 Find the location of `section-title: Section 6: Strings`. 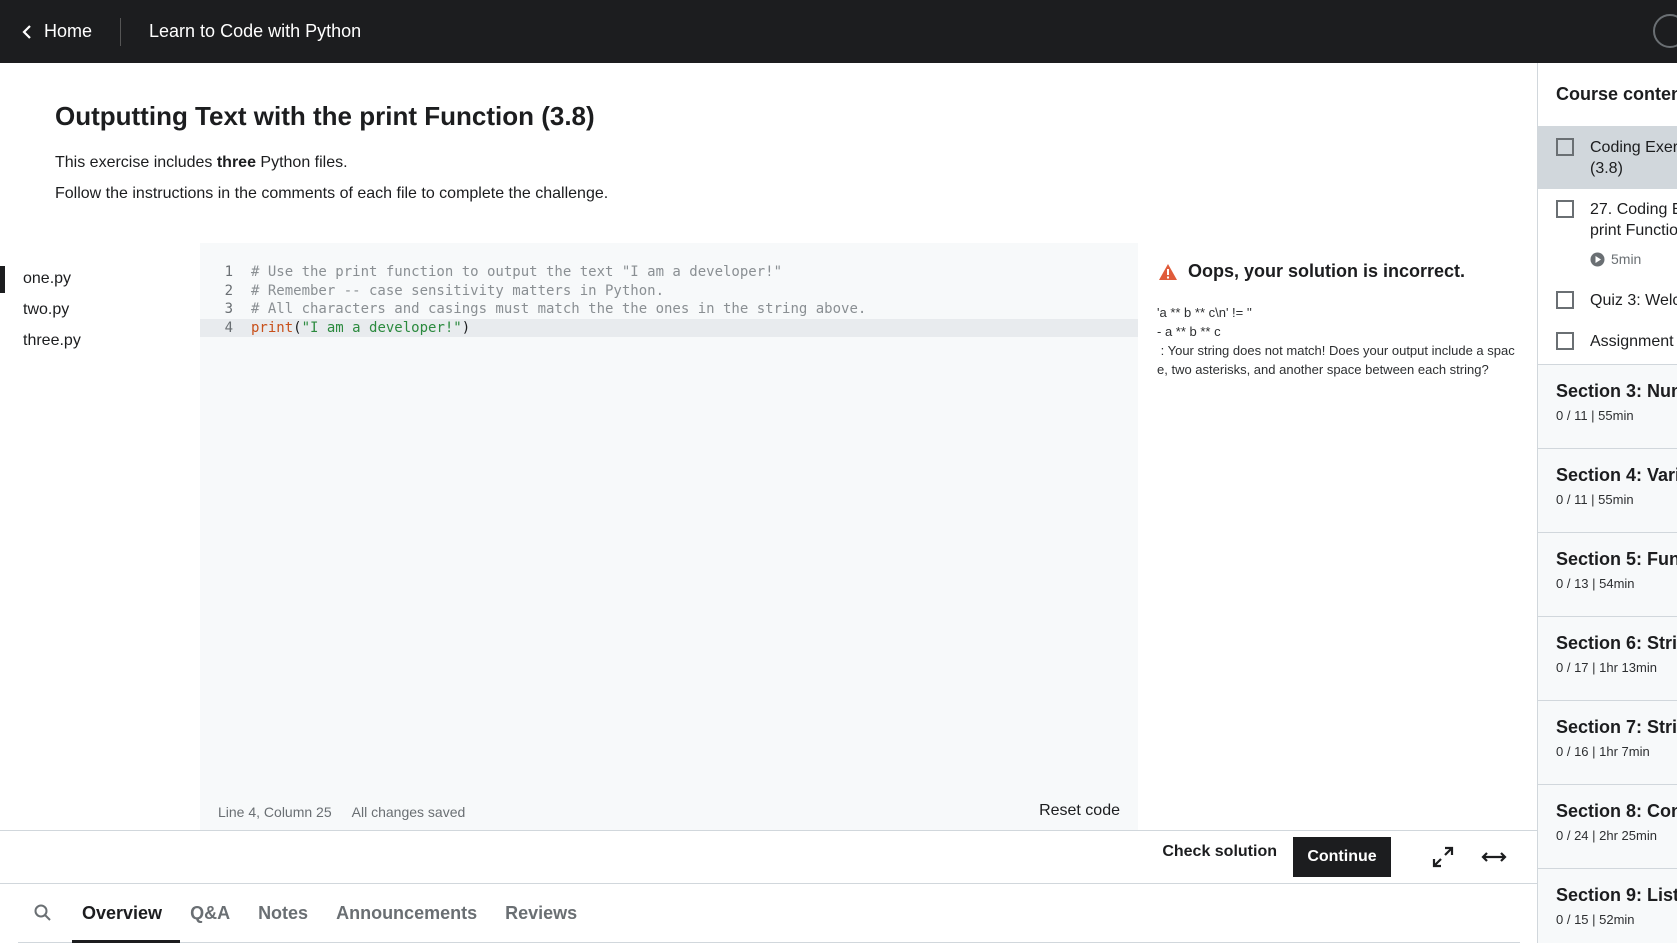

section-title: Section 6: Strings is located at coordinates (1616, 643).